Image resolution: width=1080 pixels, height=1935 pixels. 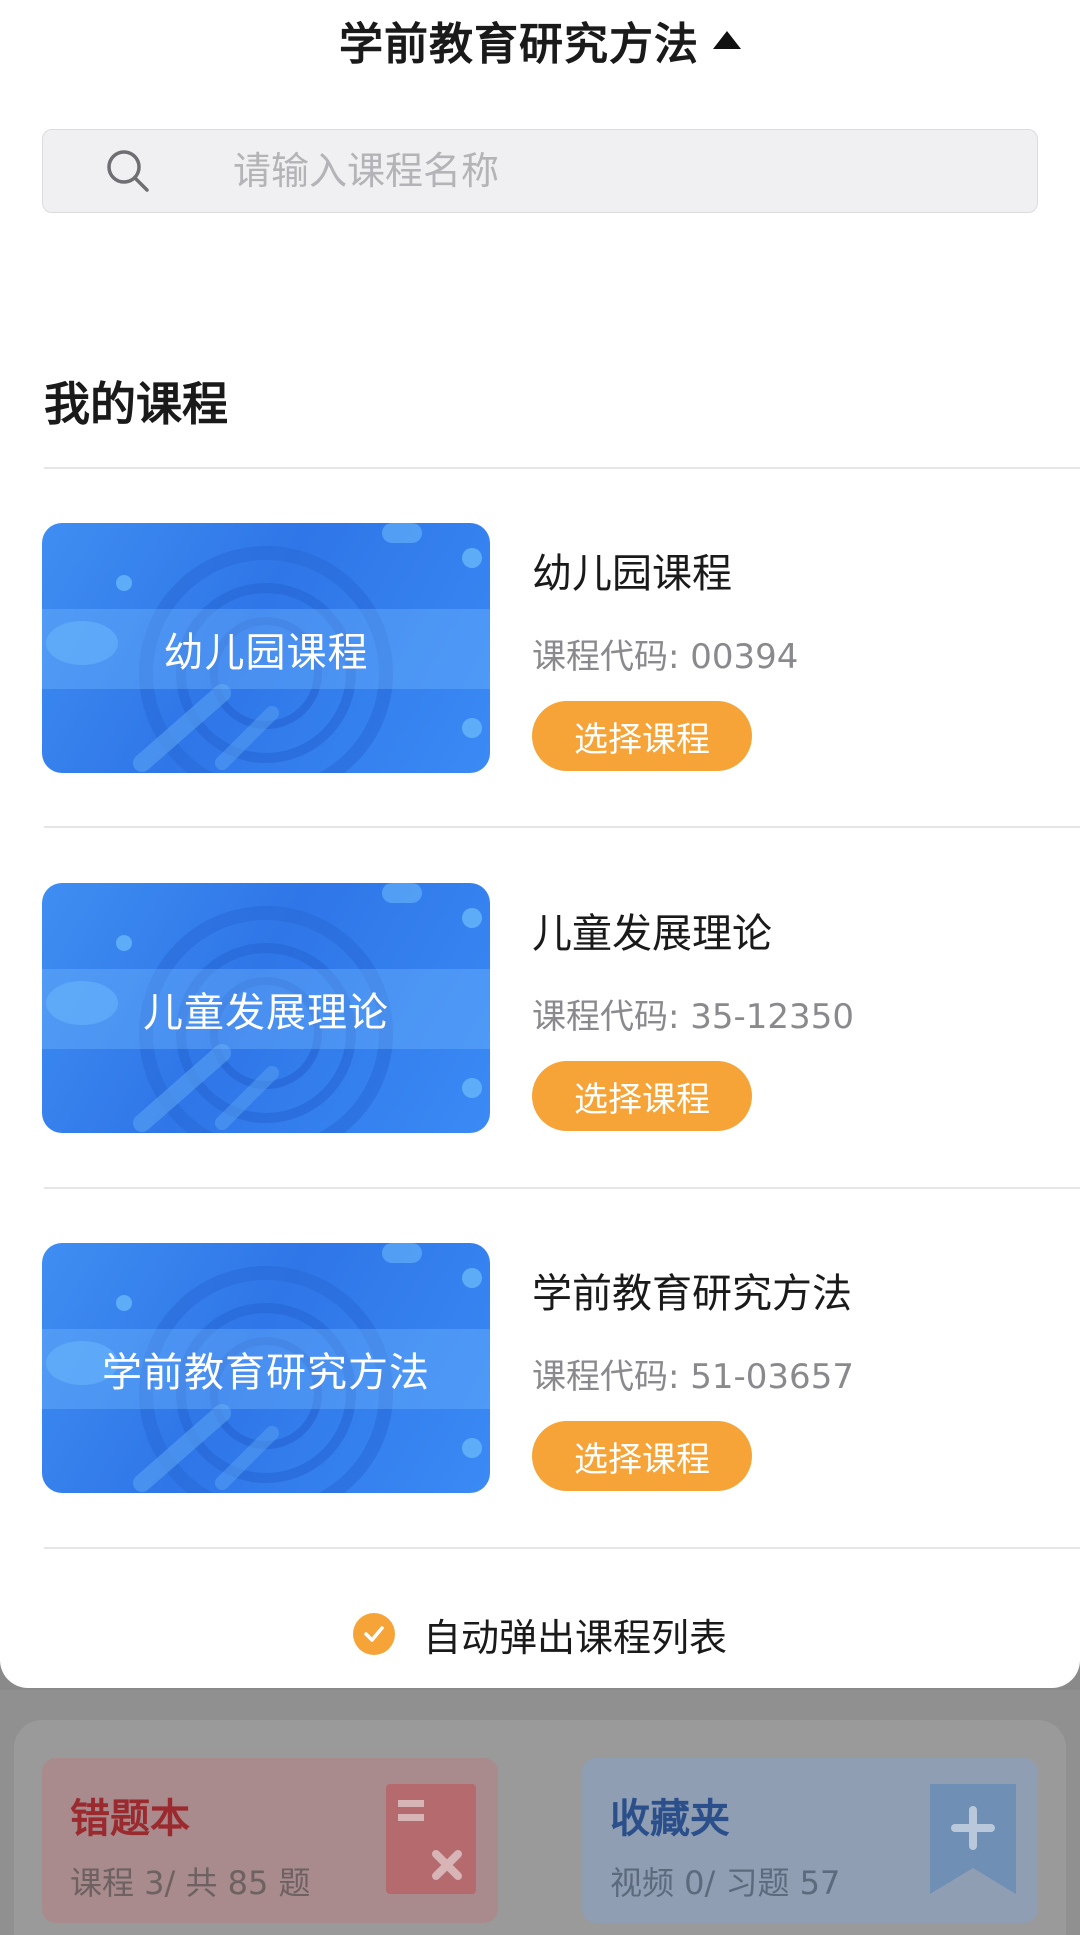 I want to click on thumbnail-label: 学前教育研究方法, so click(x=266, y=1373).